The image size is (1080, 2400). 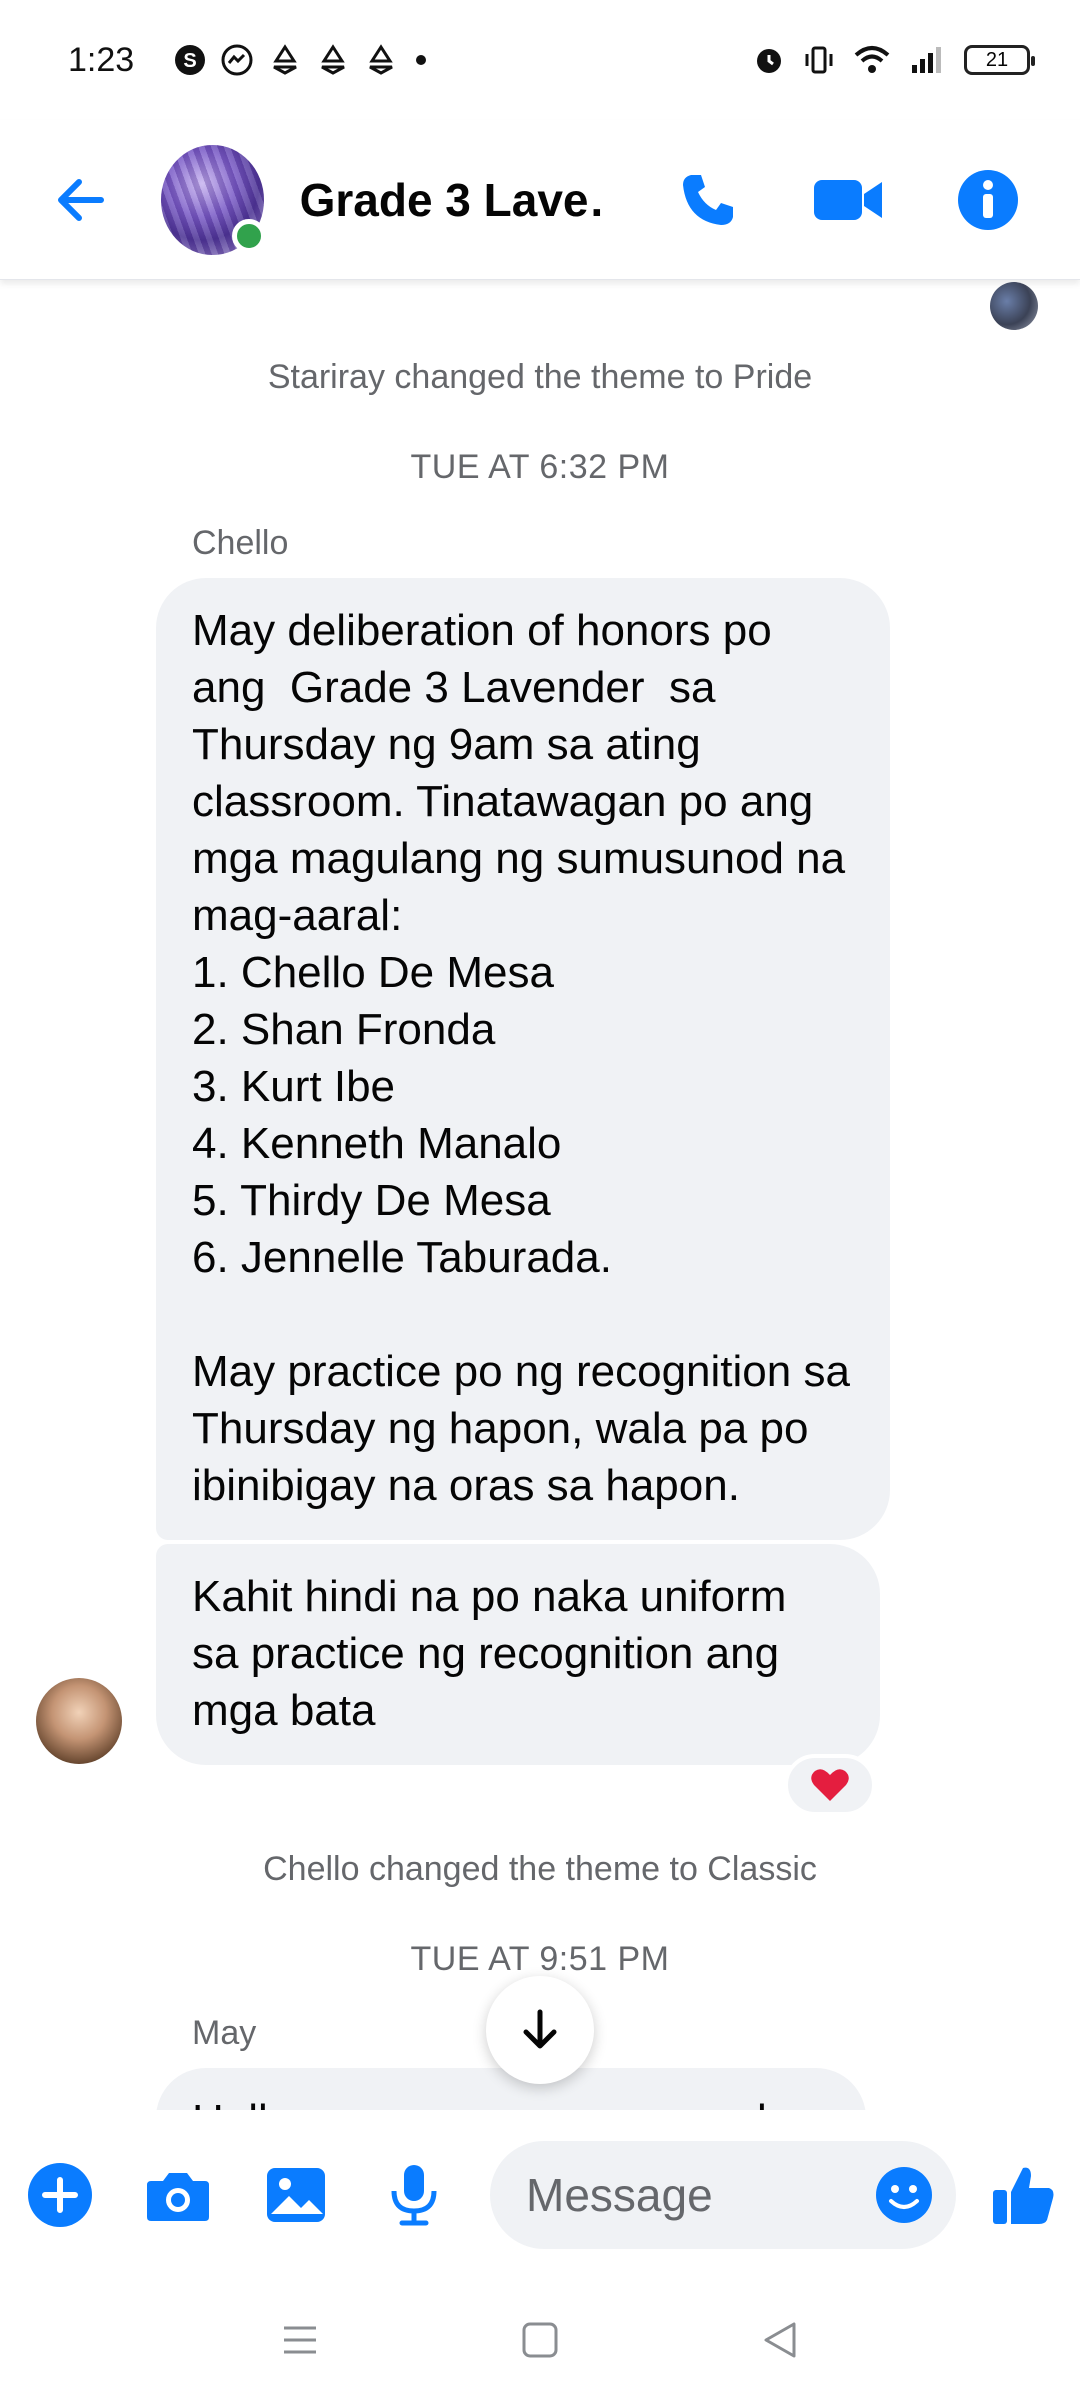 I want to click on image-icon, so click(x=296, y=2195).